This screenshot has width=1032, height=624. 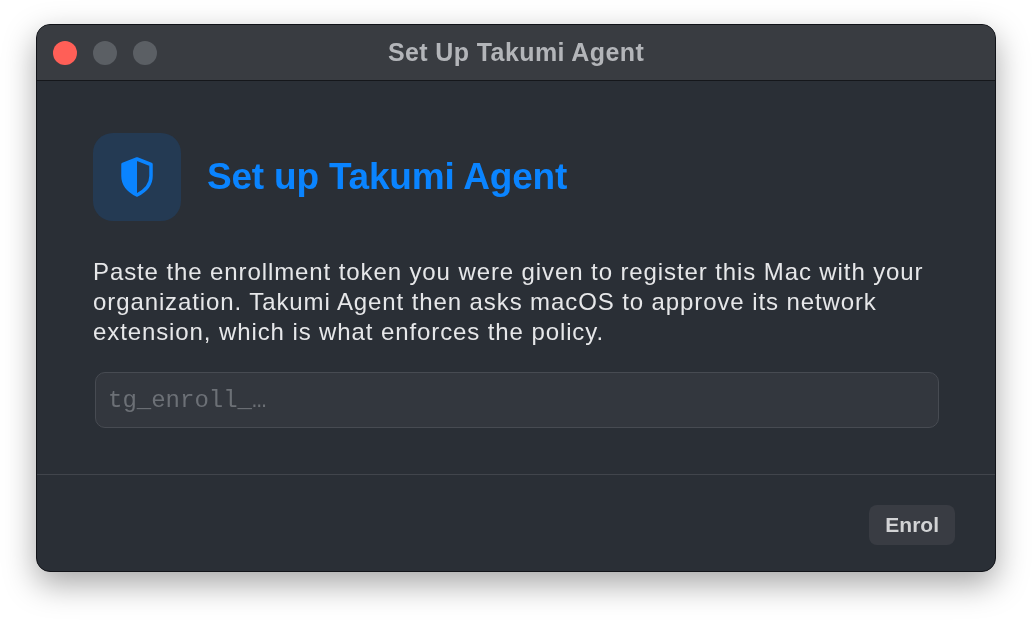 What do you see at coordinates (387, 177) in the screenshot?
I see `heading: Set up Takumi Agent` at bounding box center [387, 177].